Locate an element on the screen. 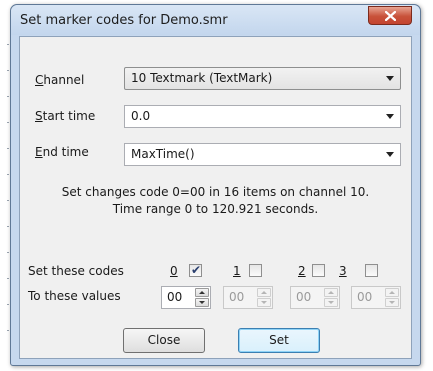 This screenshot has height=371, width=433. end-time-value: MaxTime() is located at coordinates (163, 154).